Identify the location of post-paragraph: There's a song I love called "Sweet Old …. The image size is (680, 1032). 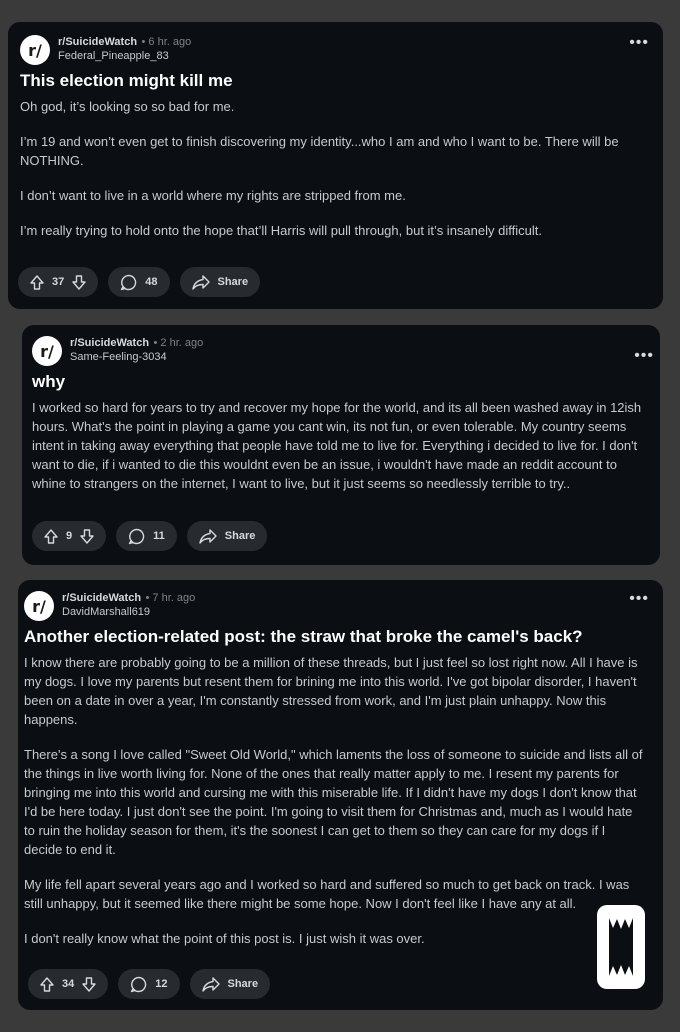
(333, 802).